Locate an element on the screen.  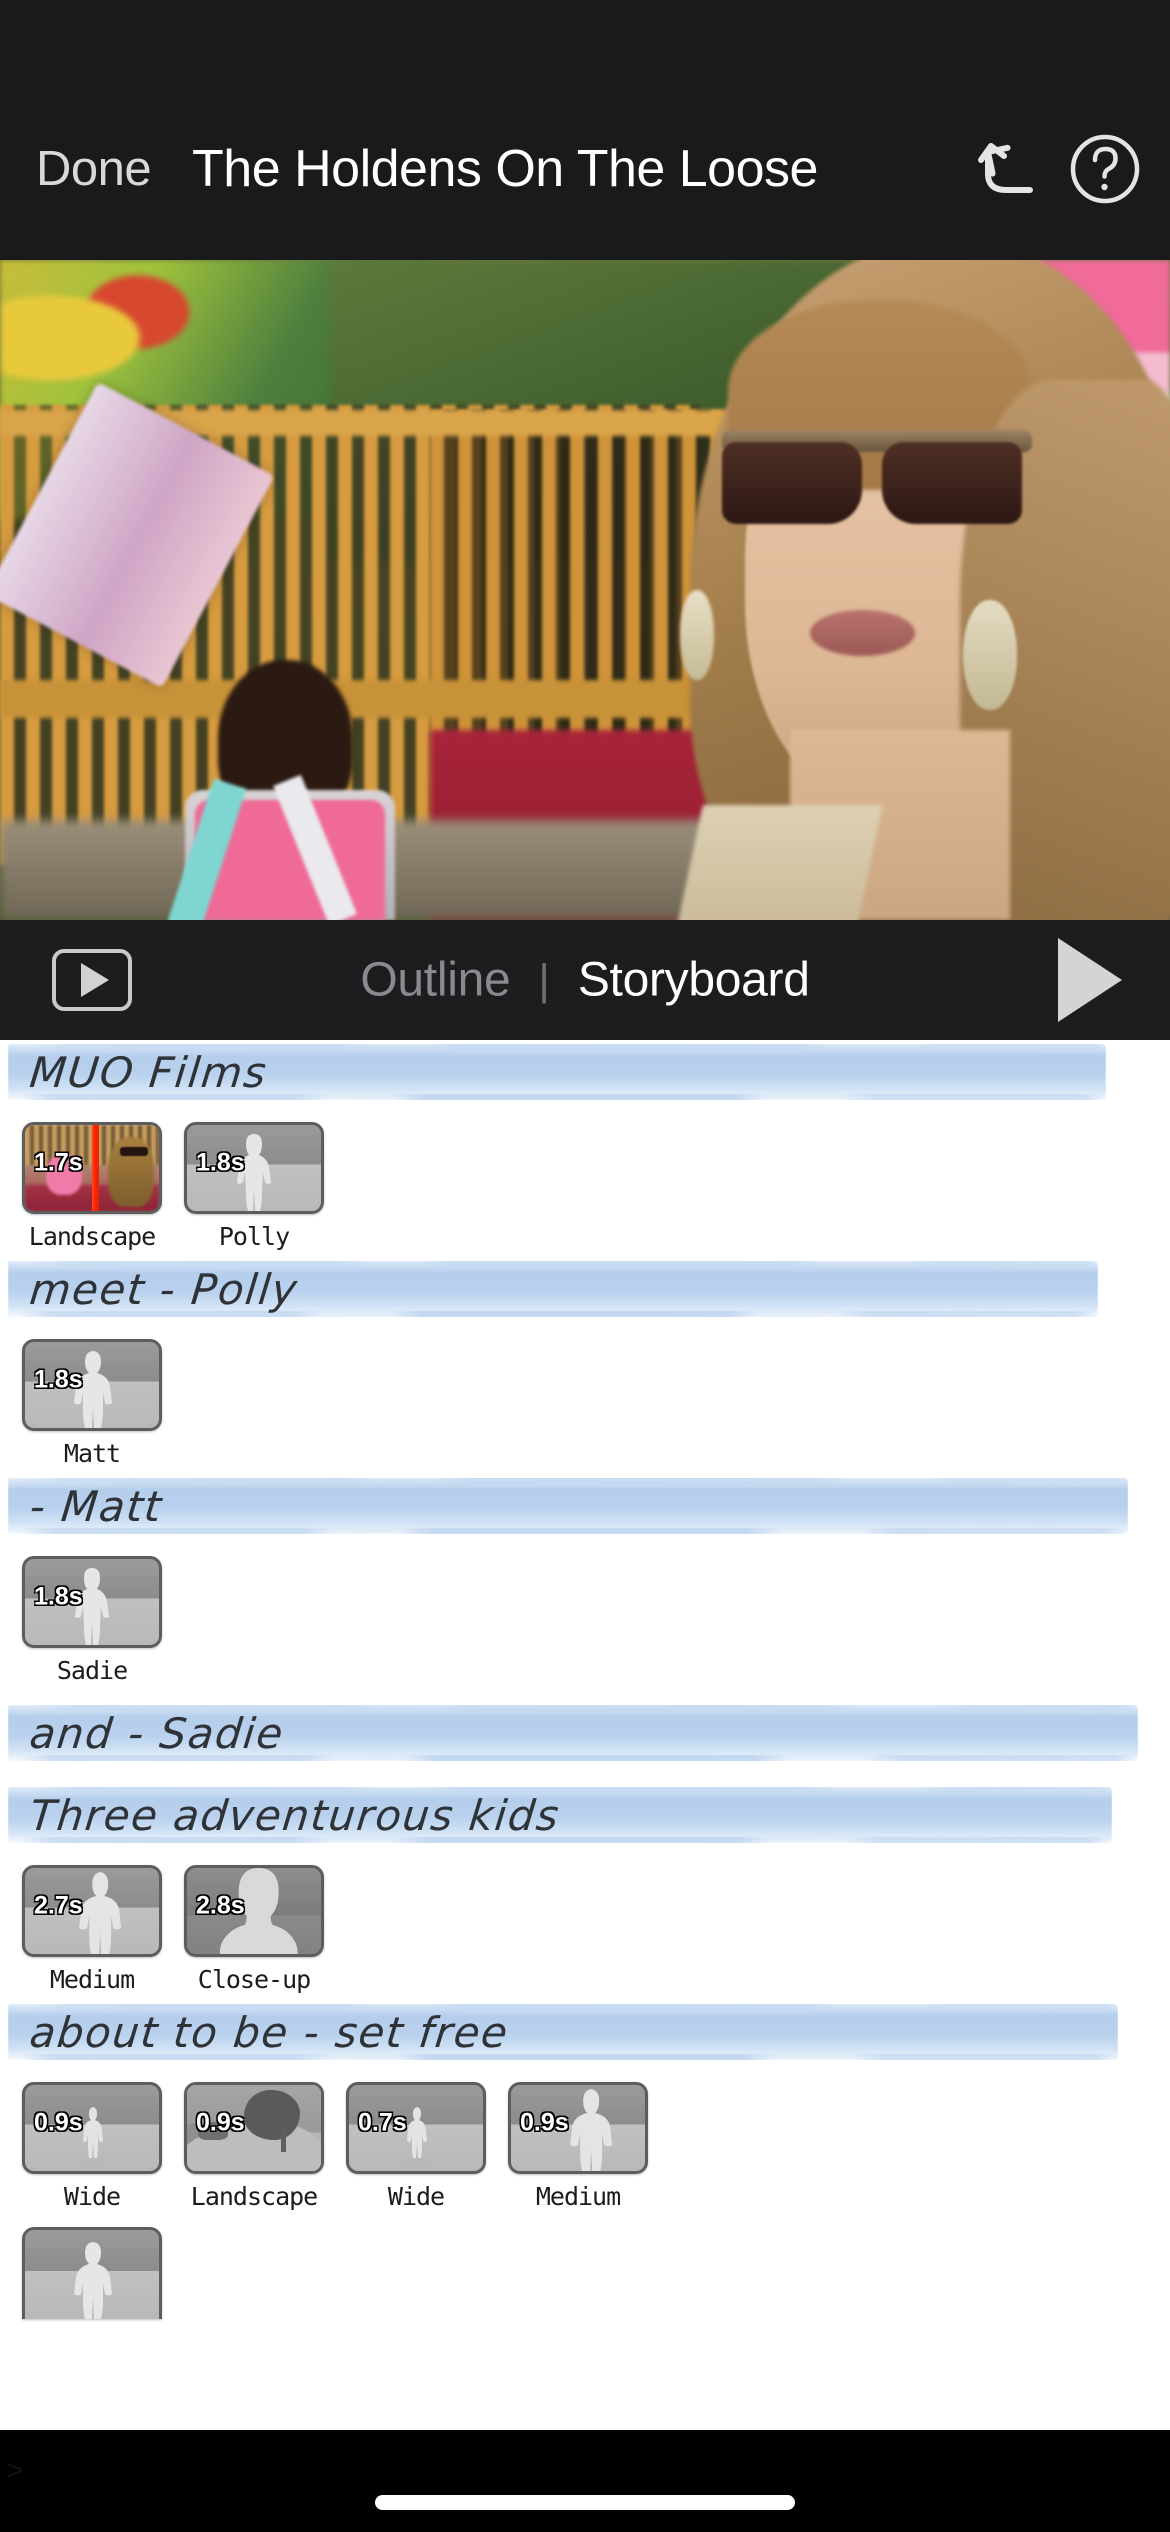
shot-row-partial is located at coordinates (585, 2271).